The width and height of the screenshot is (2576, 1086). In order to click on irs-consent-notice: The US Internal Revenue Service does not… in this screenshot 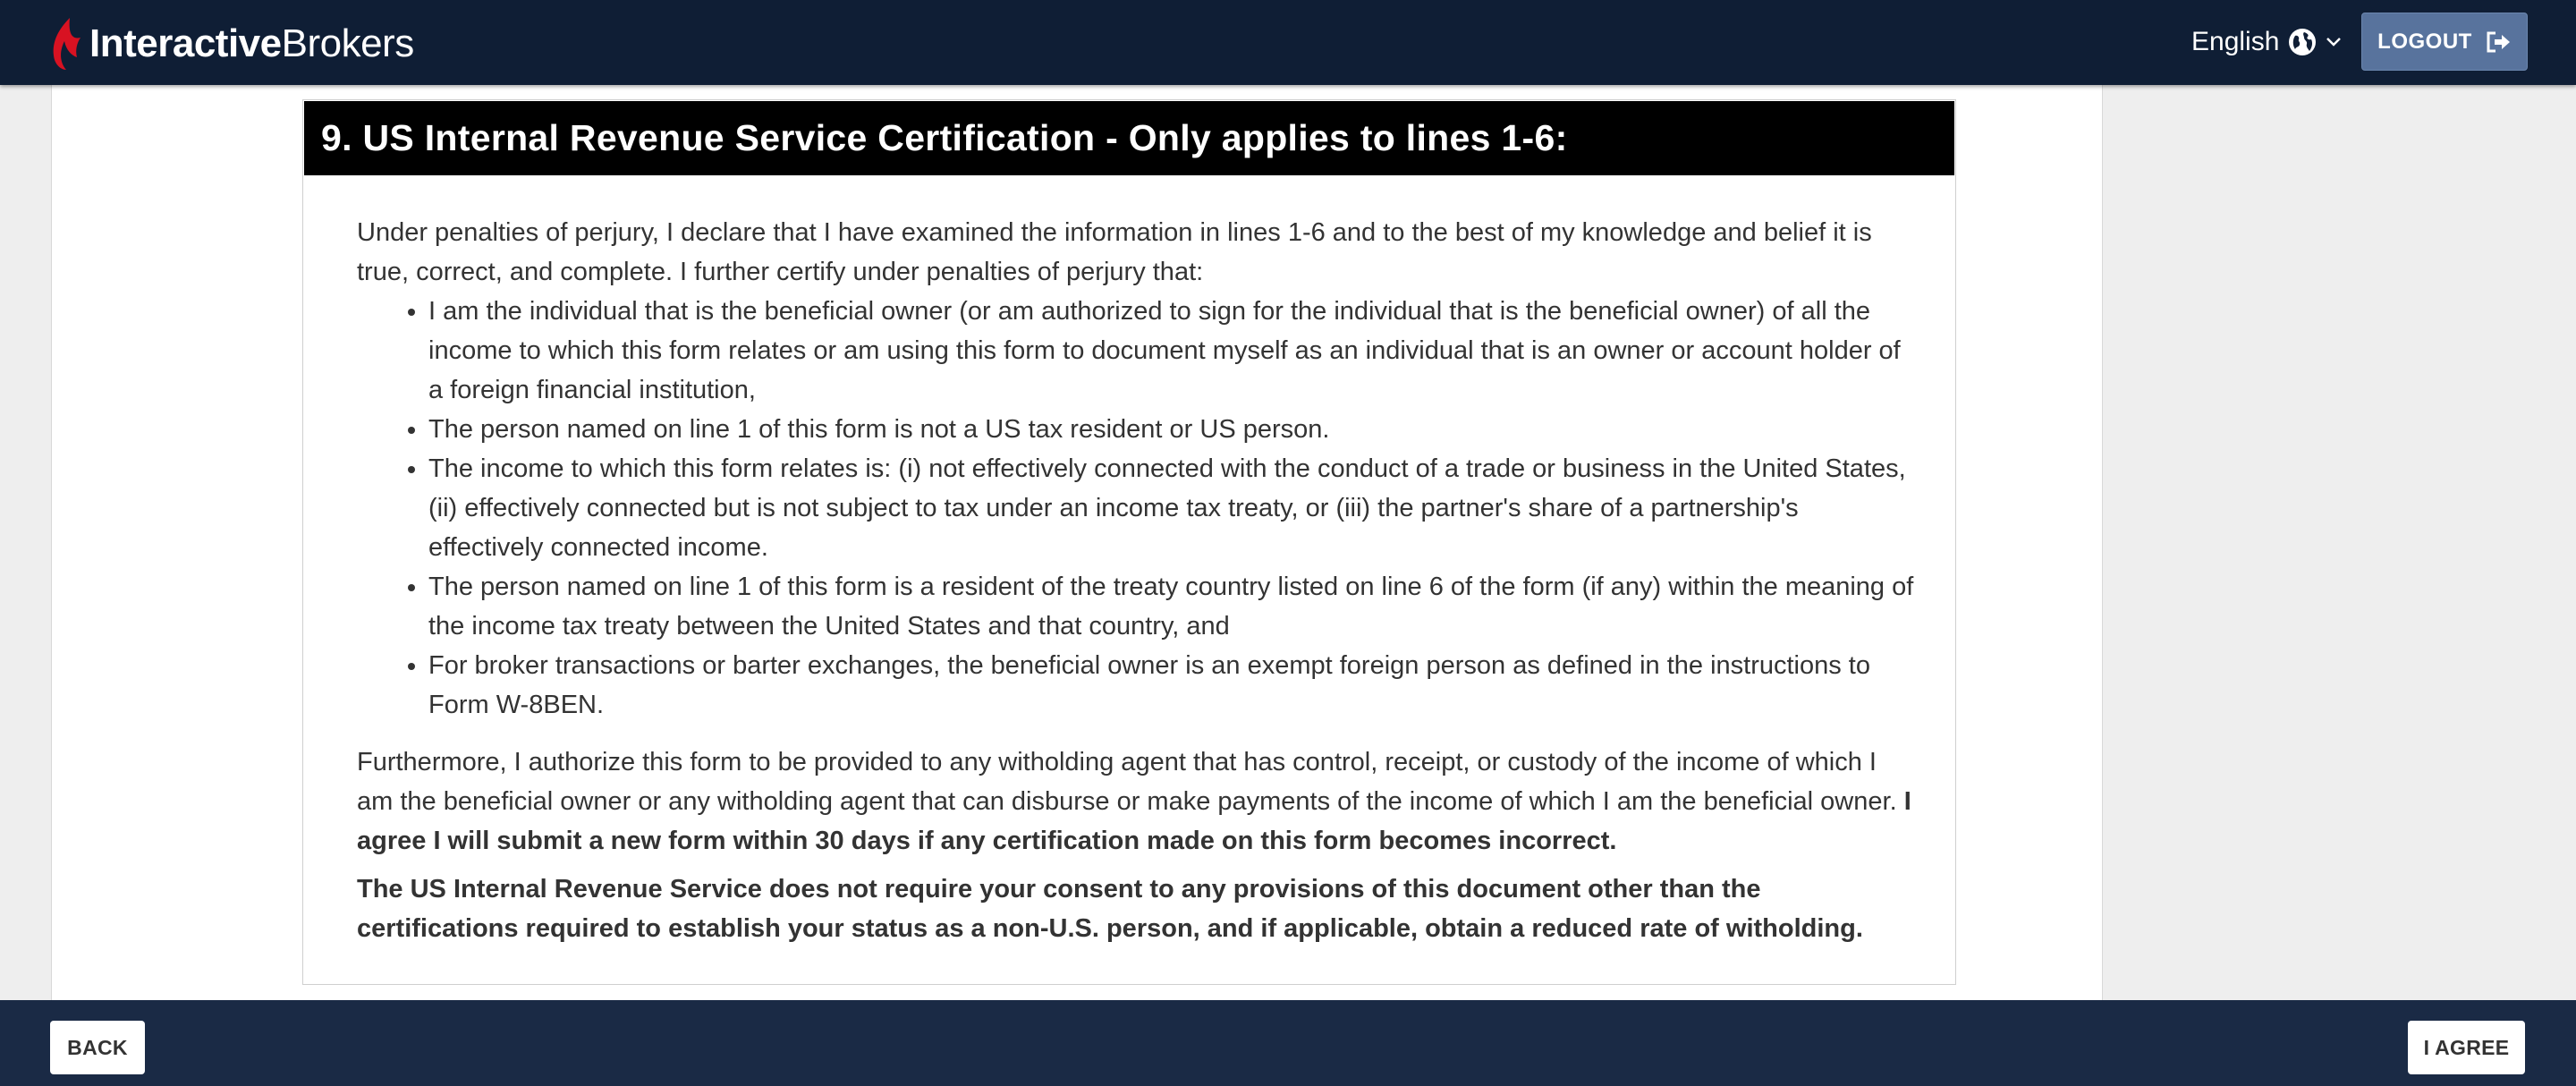, I will do `click(1110, 909)`.